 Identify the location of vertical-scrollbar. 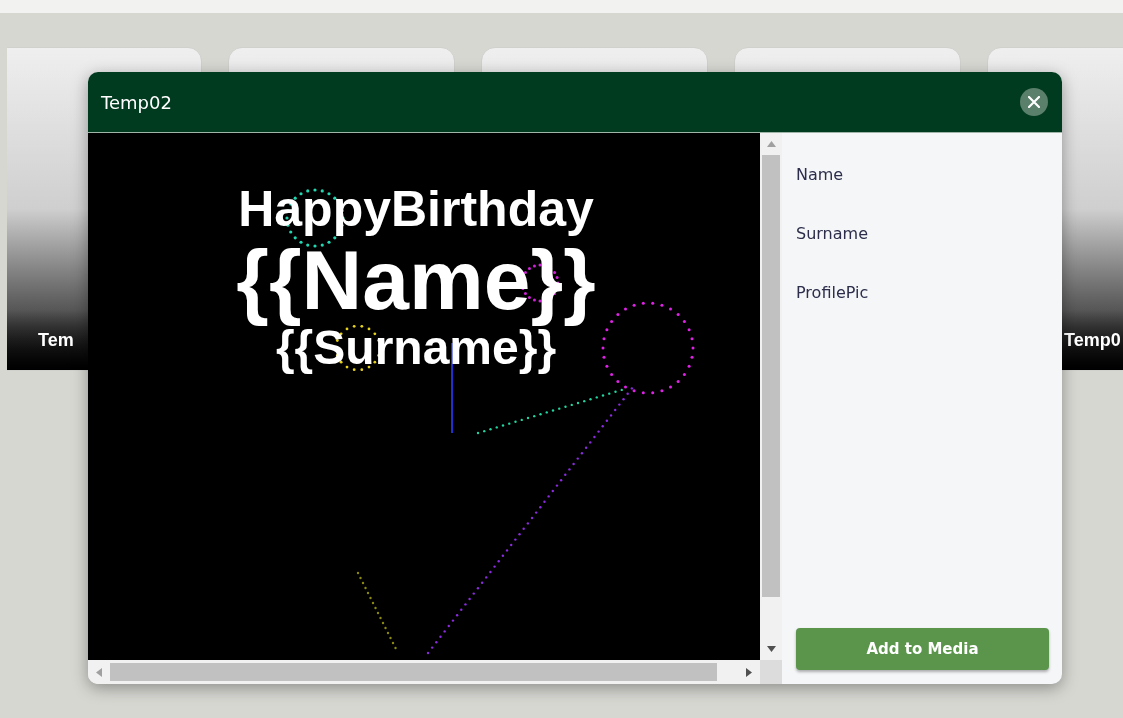
(771, 396).